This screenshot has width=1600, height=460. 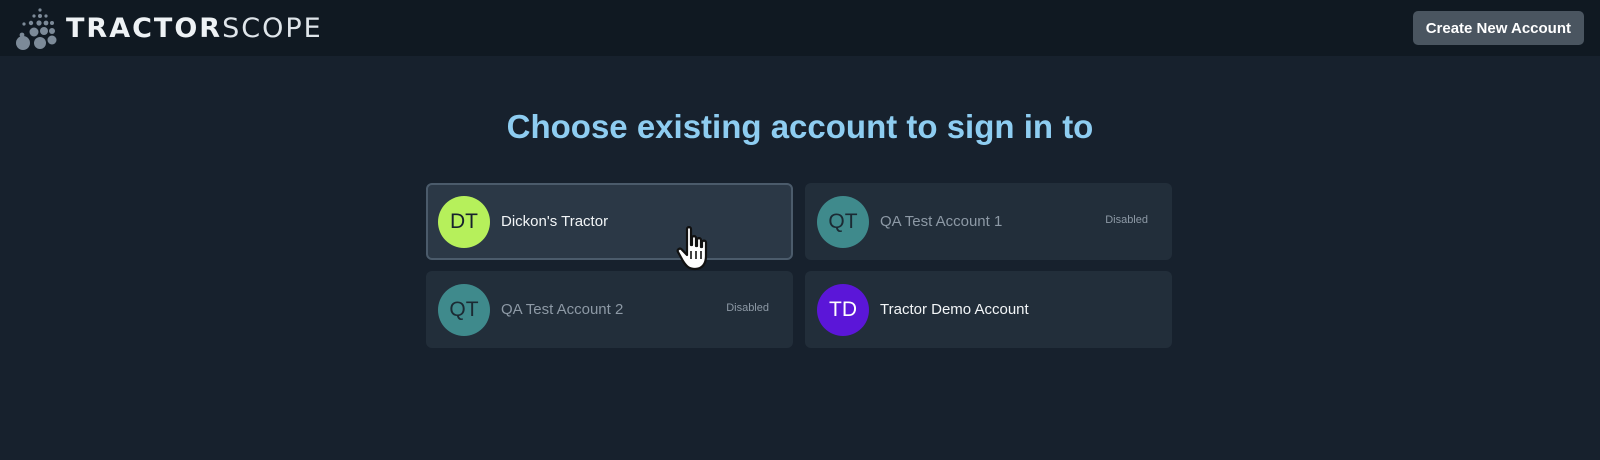 What do you see at coordinates (609, 221) in the screenshot?
I see `account-card: DT Dickon's Tractor` at bounding box center [609, 221].